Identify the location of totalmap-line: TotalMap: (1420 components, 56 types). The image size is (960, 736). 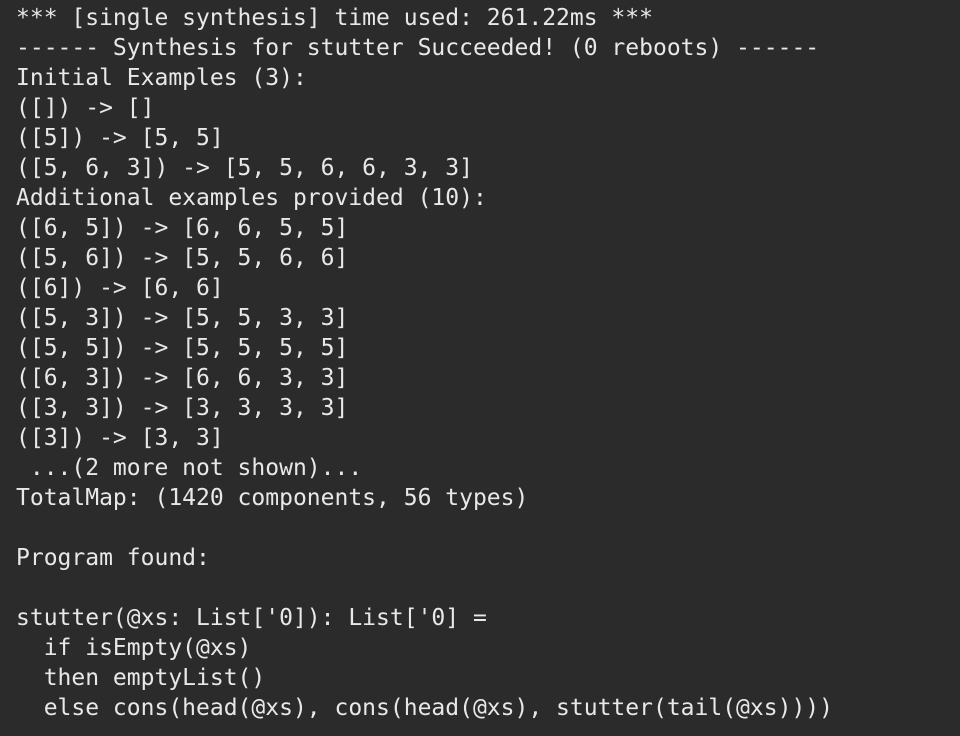
(272, 498).